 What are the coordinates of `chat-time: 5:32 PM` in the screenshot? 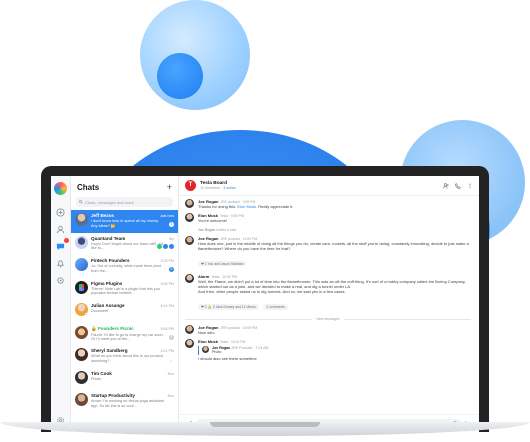 It's located at (167, 261).